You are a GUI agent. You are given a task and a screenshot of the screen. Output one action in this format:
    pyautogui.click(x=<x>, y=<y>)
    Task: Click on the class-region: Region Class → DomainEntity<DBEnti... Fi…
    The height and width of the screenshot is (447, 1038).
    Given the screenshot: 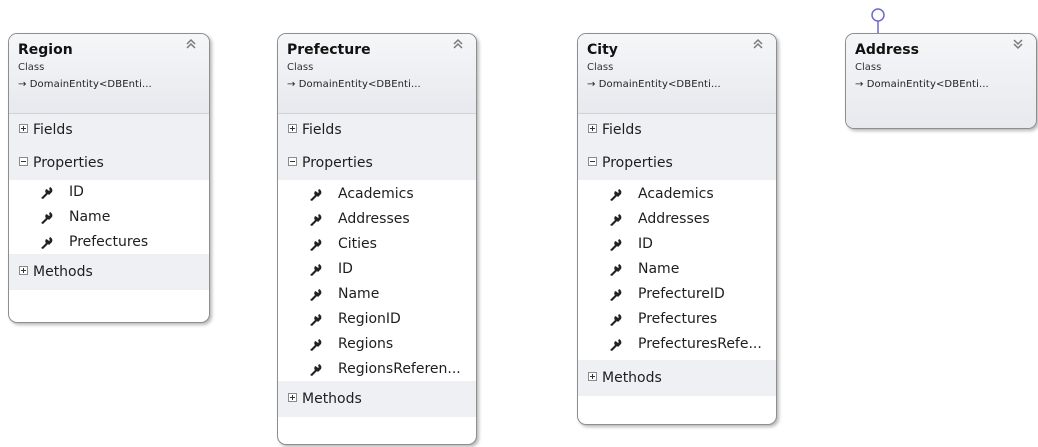 What is the action you would take?
    pyautogui.click(x=109, y=178)
    